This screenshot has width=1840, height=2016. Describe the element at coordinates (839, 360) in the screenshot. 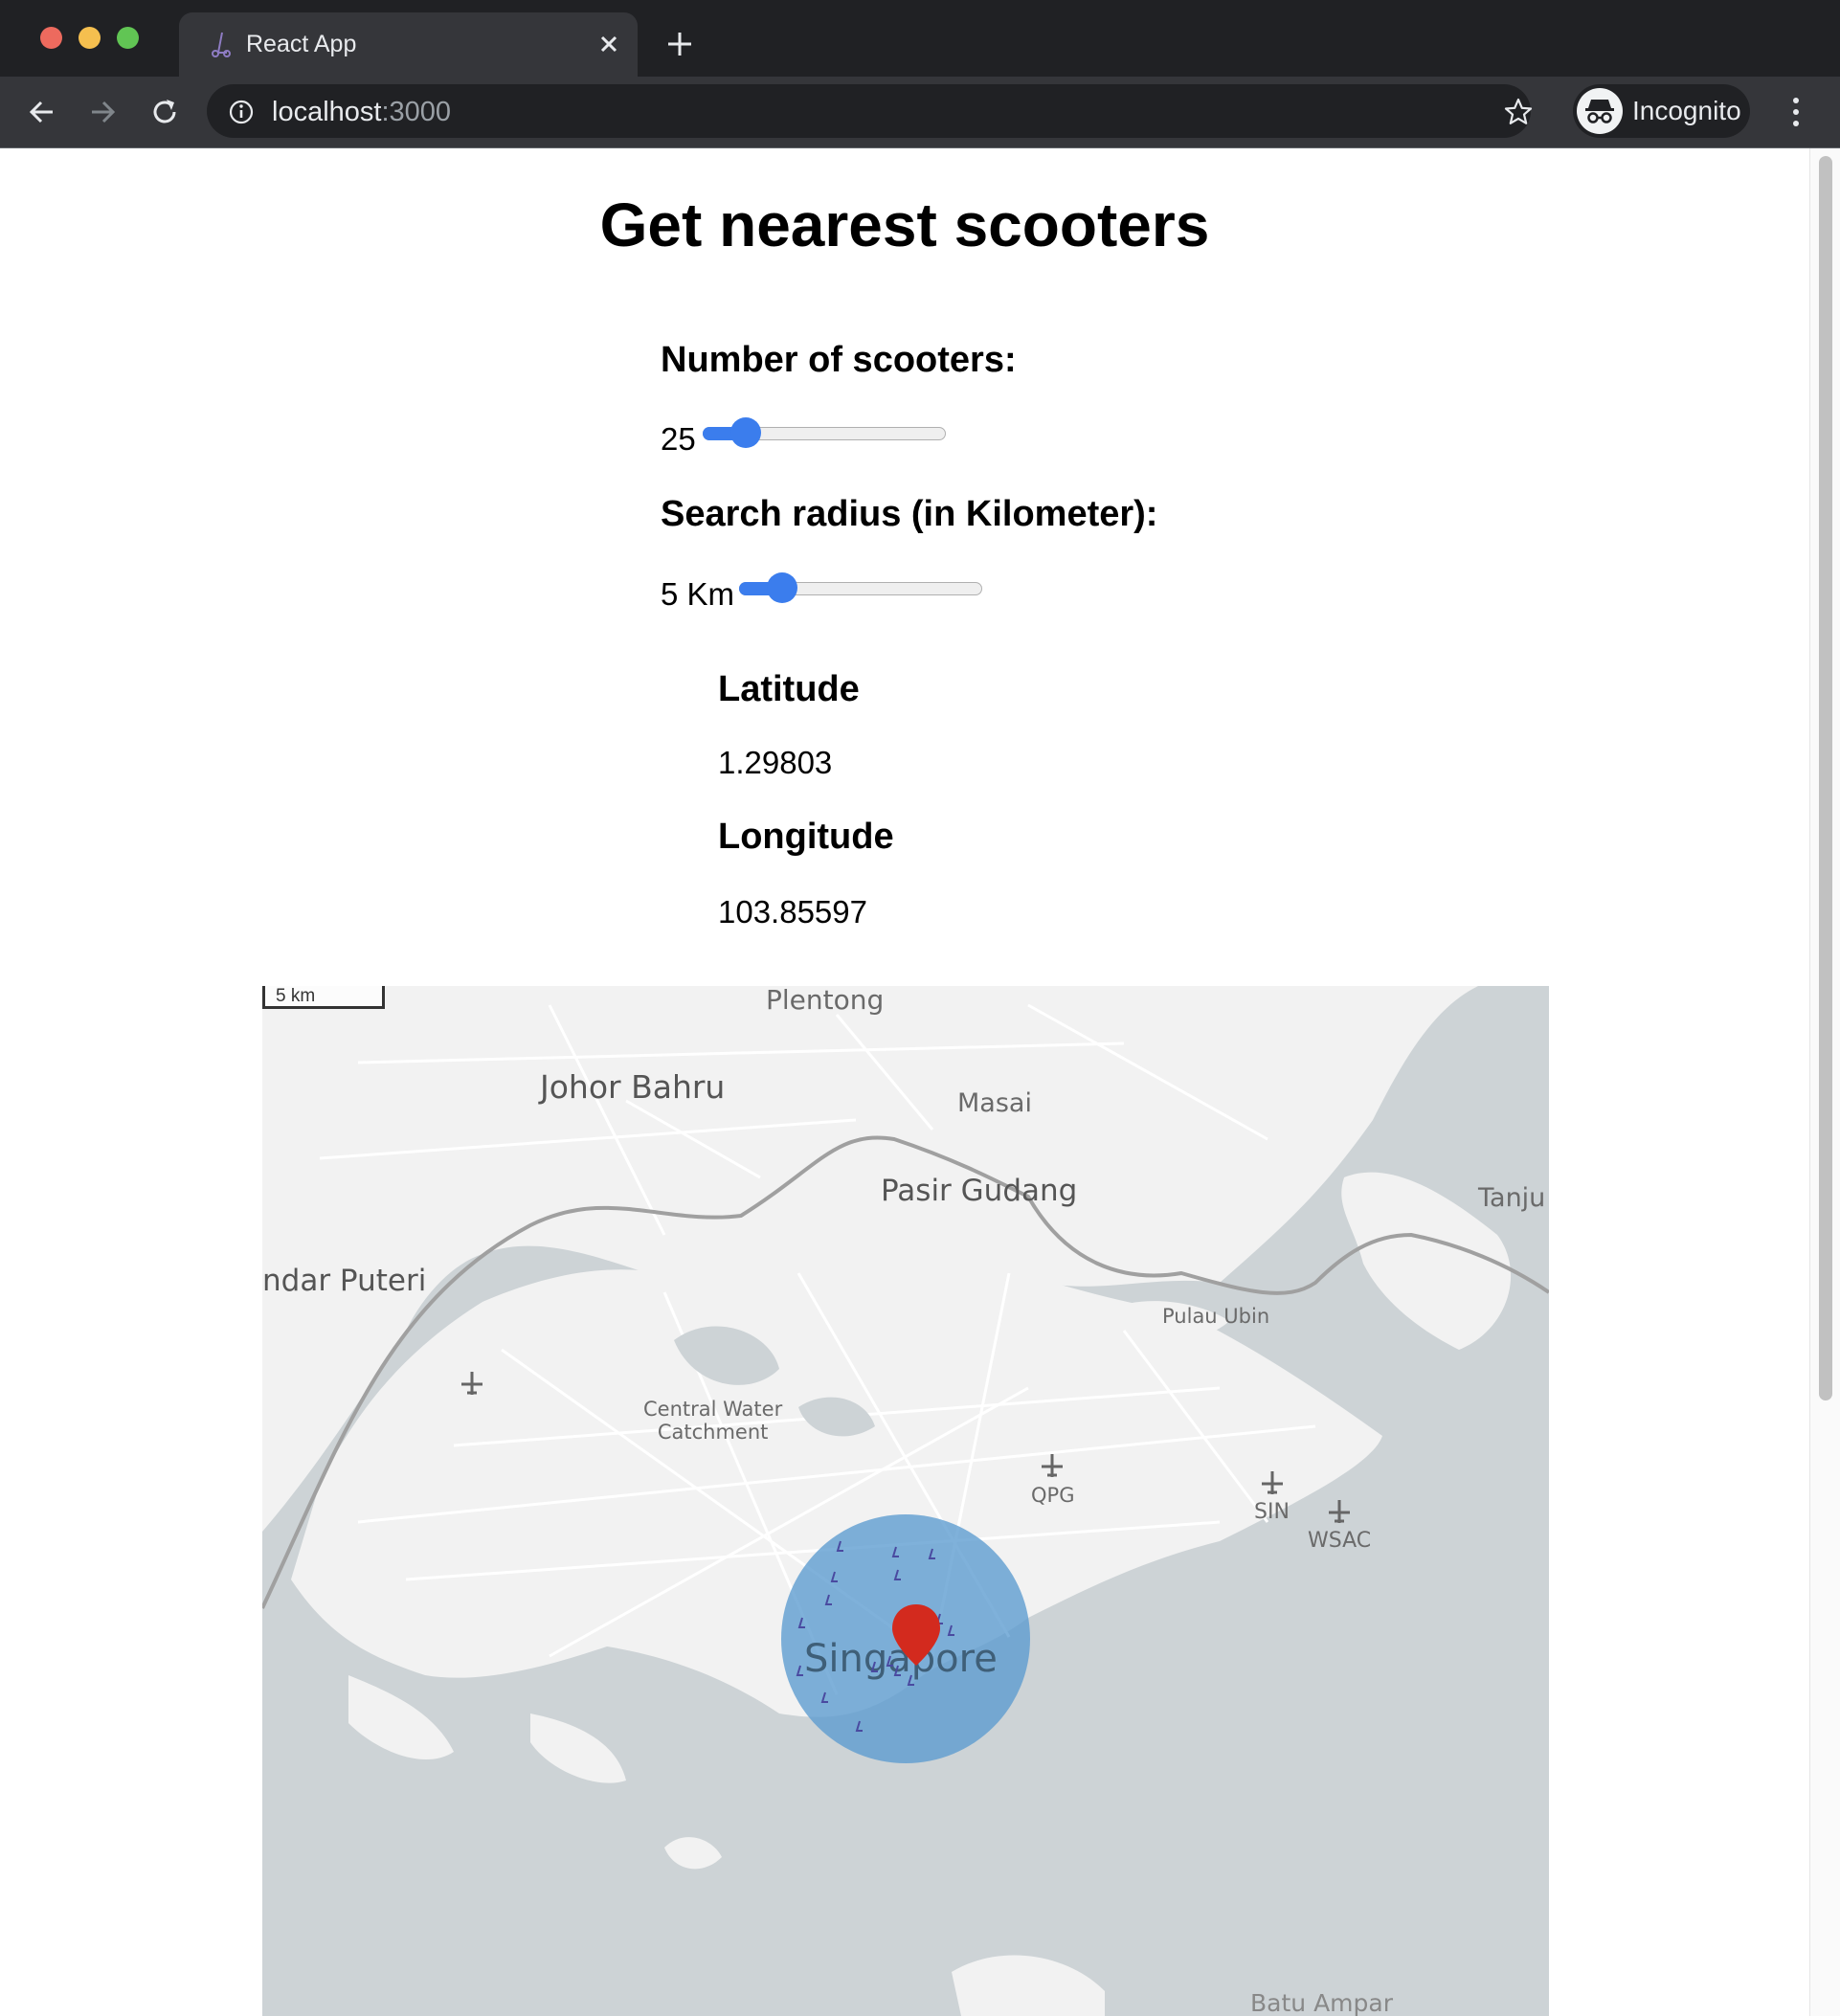

I see `scooter-count-label: Number of scooters:` at that location.